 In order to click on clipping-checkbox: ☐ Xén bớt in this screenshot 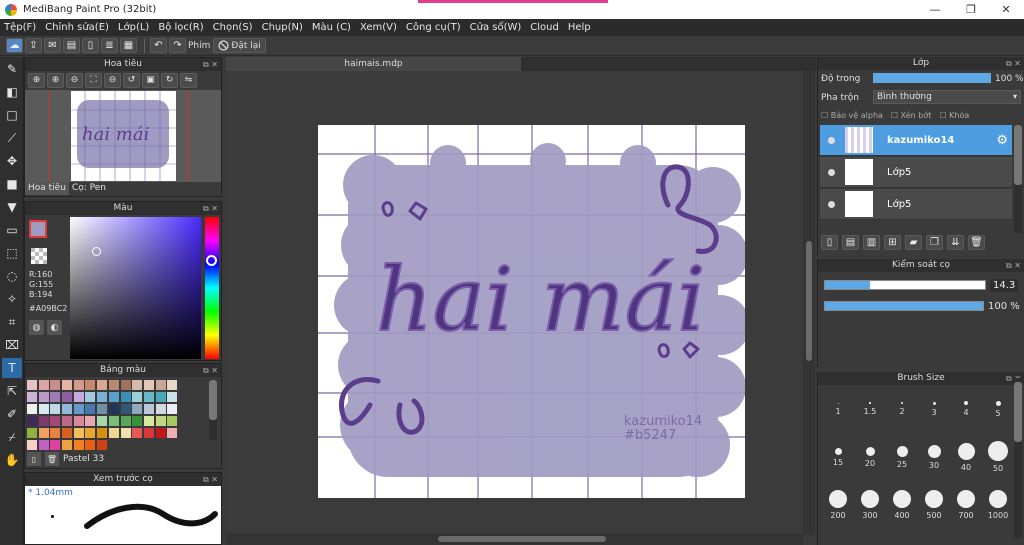, I will do `click(911, 115)`.